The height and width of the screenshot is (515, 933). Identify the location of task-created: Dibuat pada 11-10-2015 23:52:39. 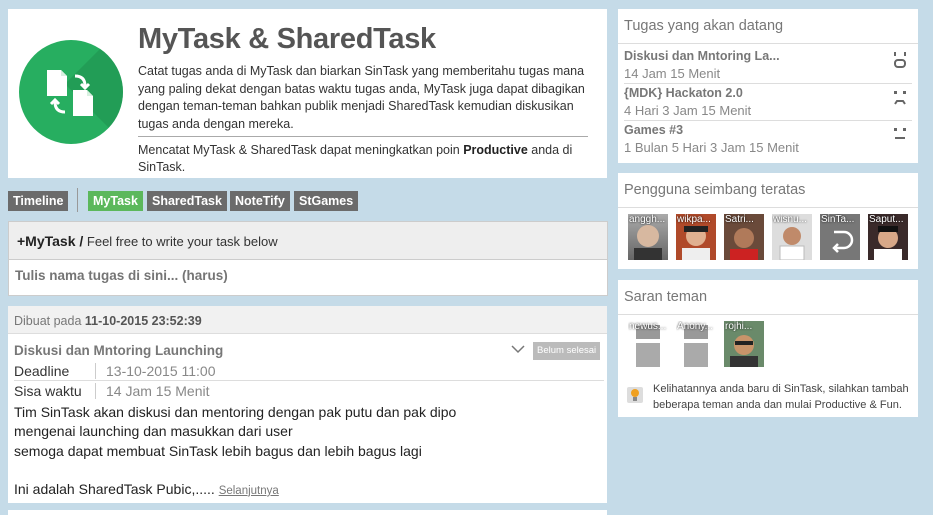
(307, 320).